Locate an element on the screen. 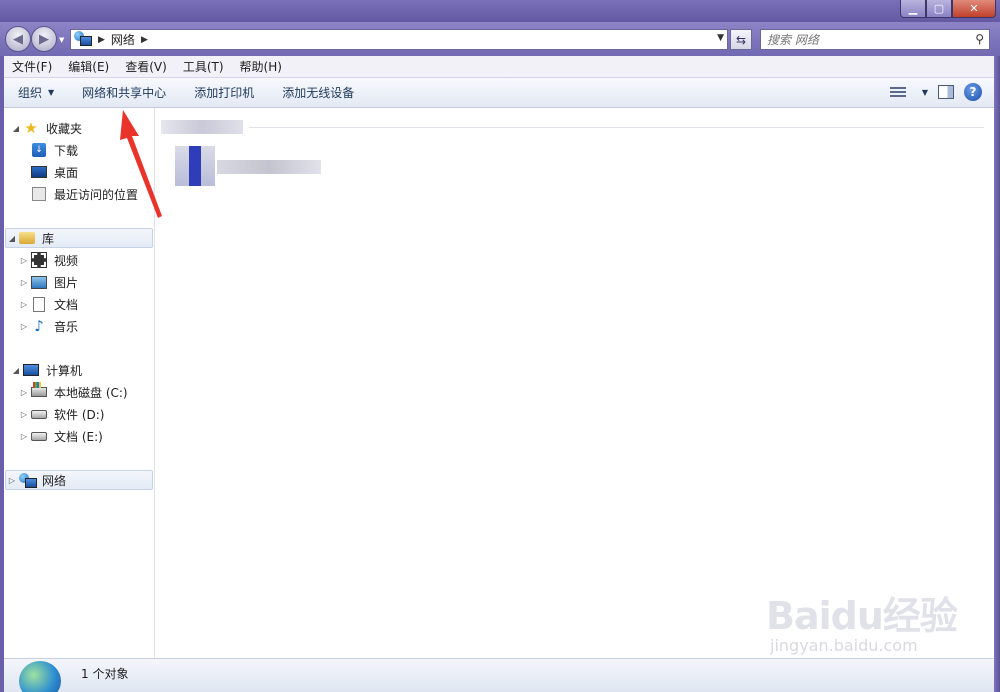 The image size is (1000, 692). network-device-icon is located at coordinates (195, 166).